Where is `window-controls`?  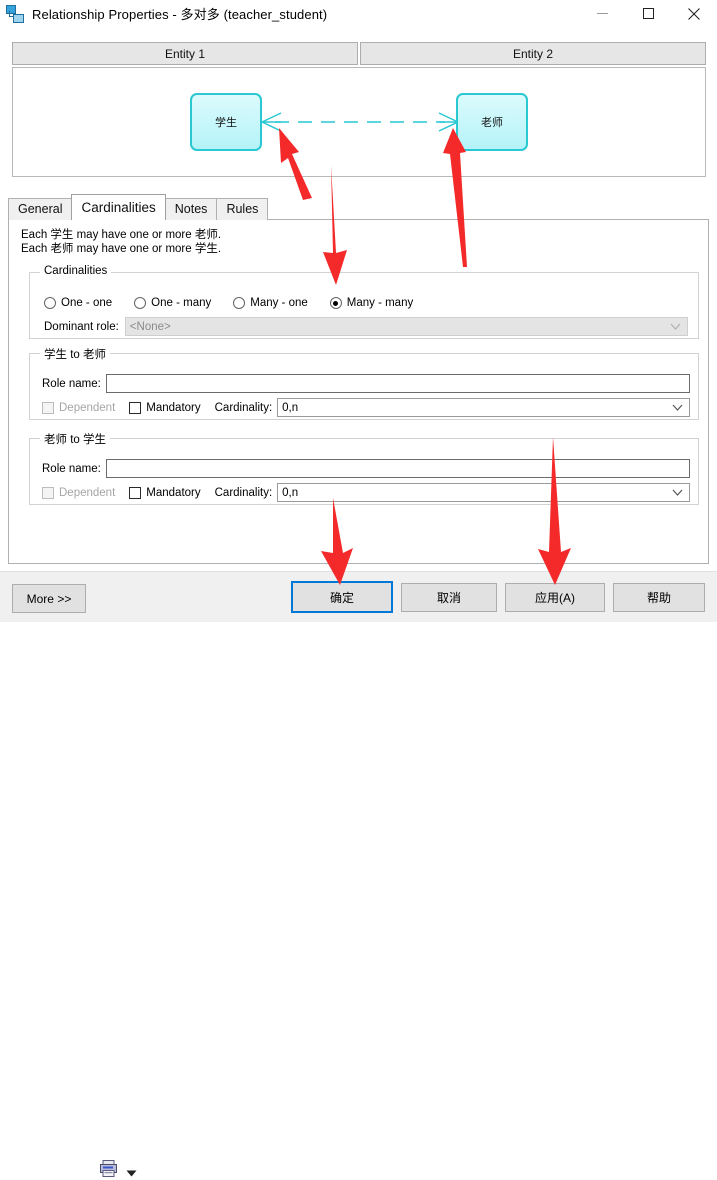 window-controls is located at coordinates (648, 13).